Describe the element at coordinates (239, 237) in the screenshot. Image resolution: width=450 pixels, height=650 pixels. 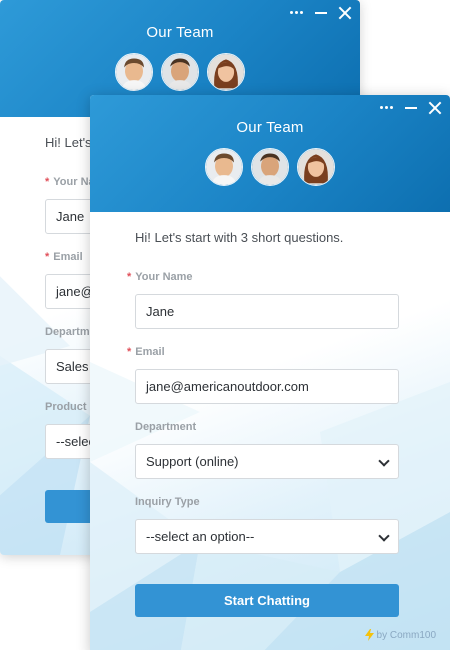
I see `greeting-text: Hi! Let's start with 3 short questions.` at that location.